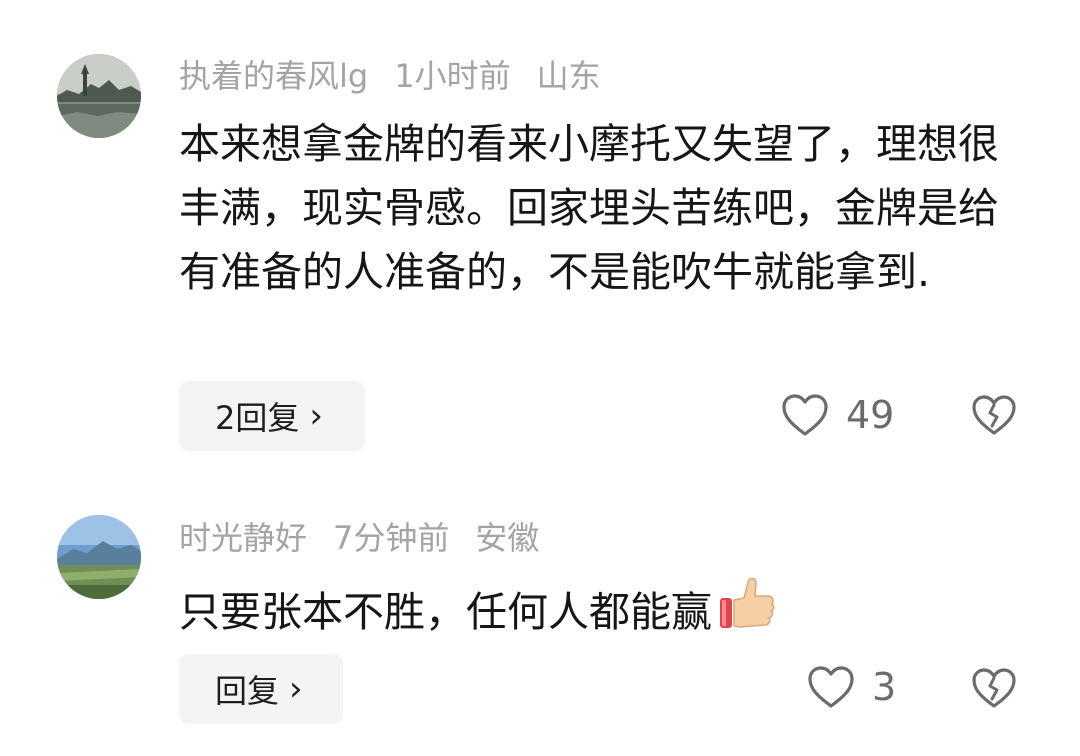 The width and height of the screenshot is (1080, 756). What do you see at coordinates (273, 76) in the screenshot?
I see `username: 执着的春风lg` at bounding box center [273, 76].